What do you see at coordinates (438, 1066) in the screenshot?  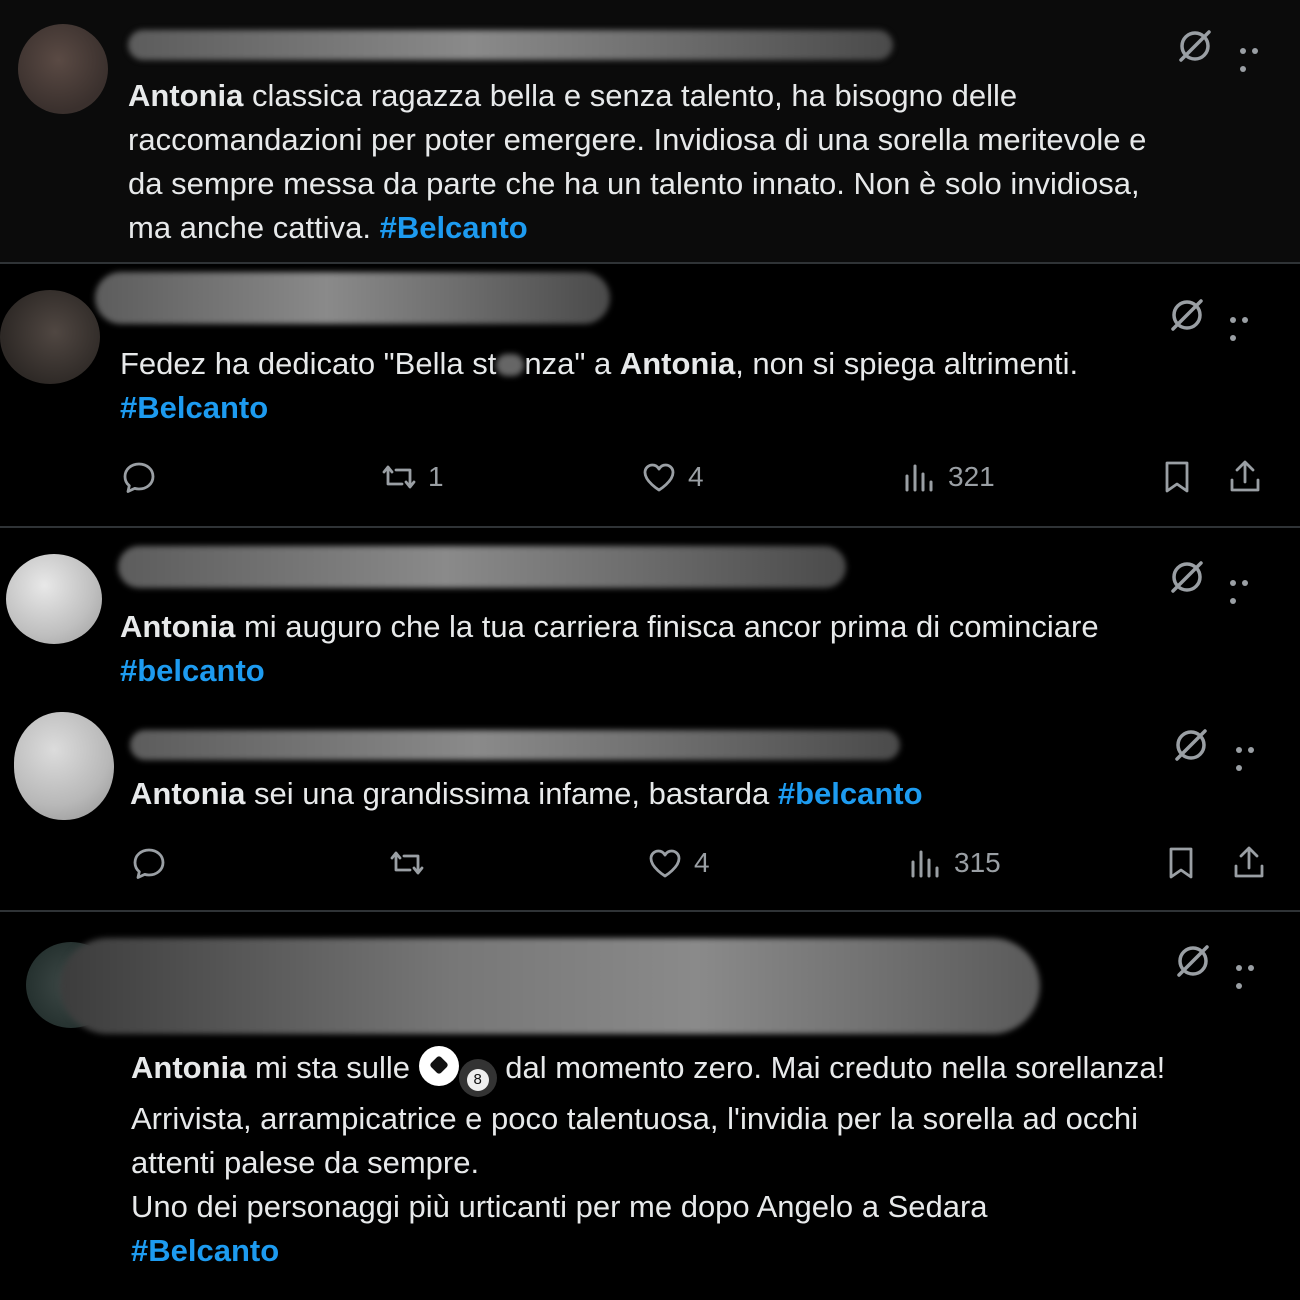 I see `soccer-ball-icon` at bounding box center [438, 1066].